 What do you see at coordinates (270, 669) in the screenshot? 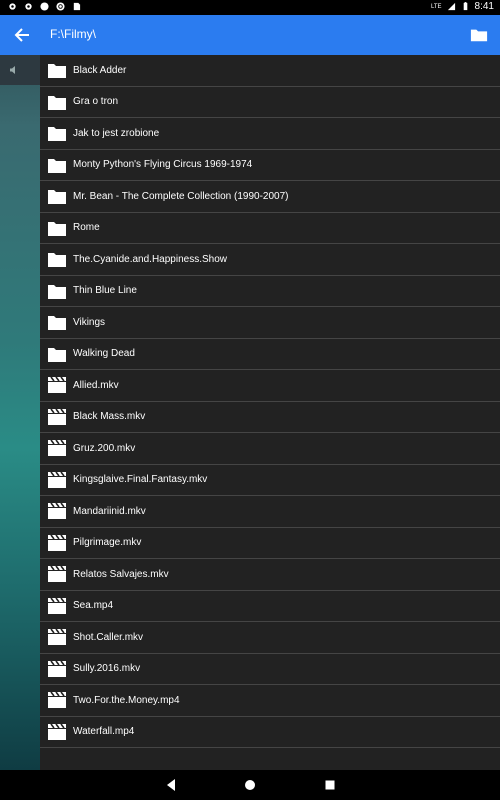
I see `file-row: Sully.2016.mkv` at bounding box center [270, 669].